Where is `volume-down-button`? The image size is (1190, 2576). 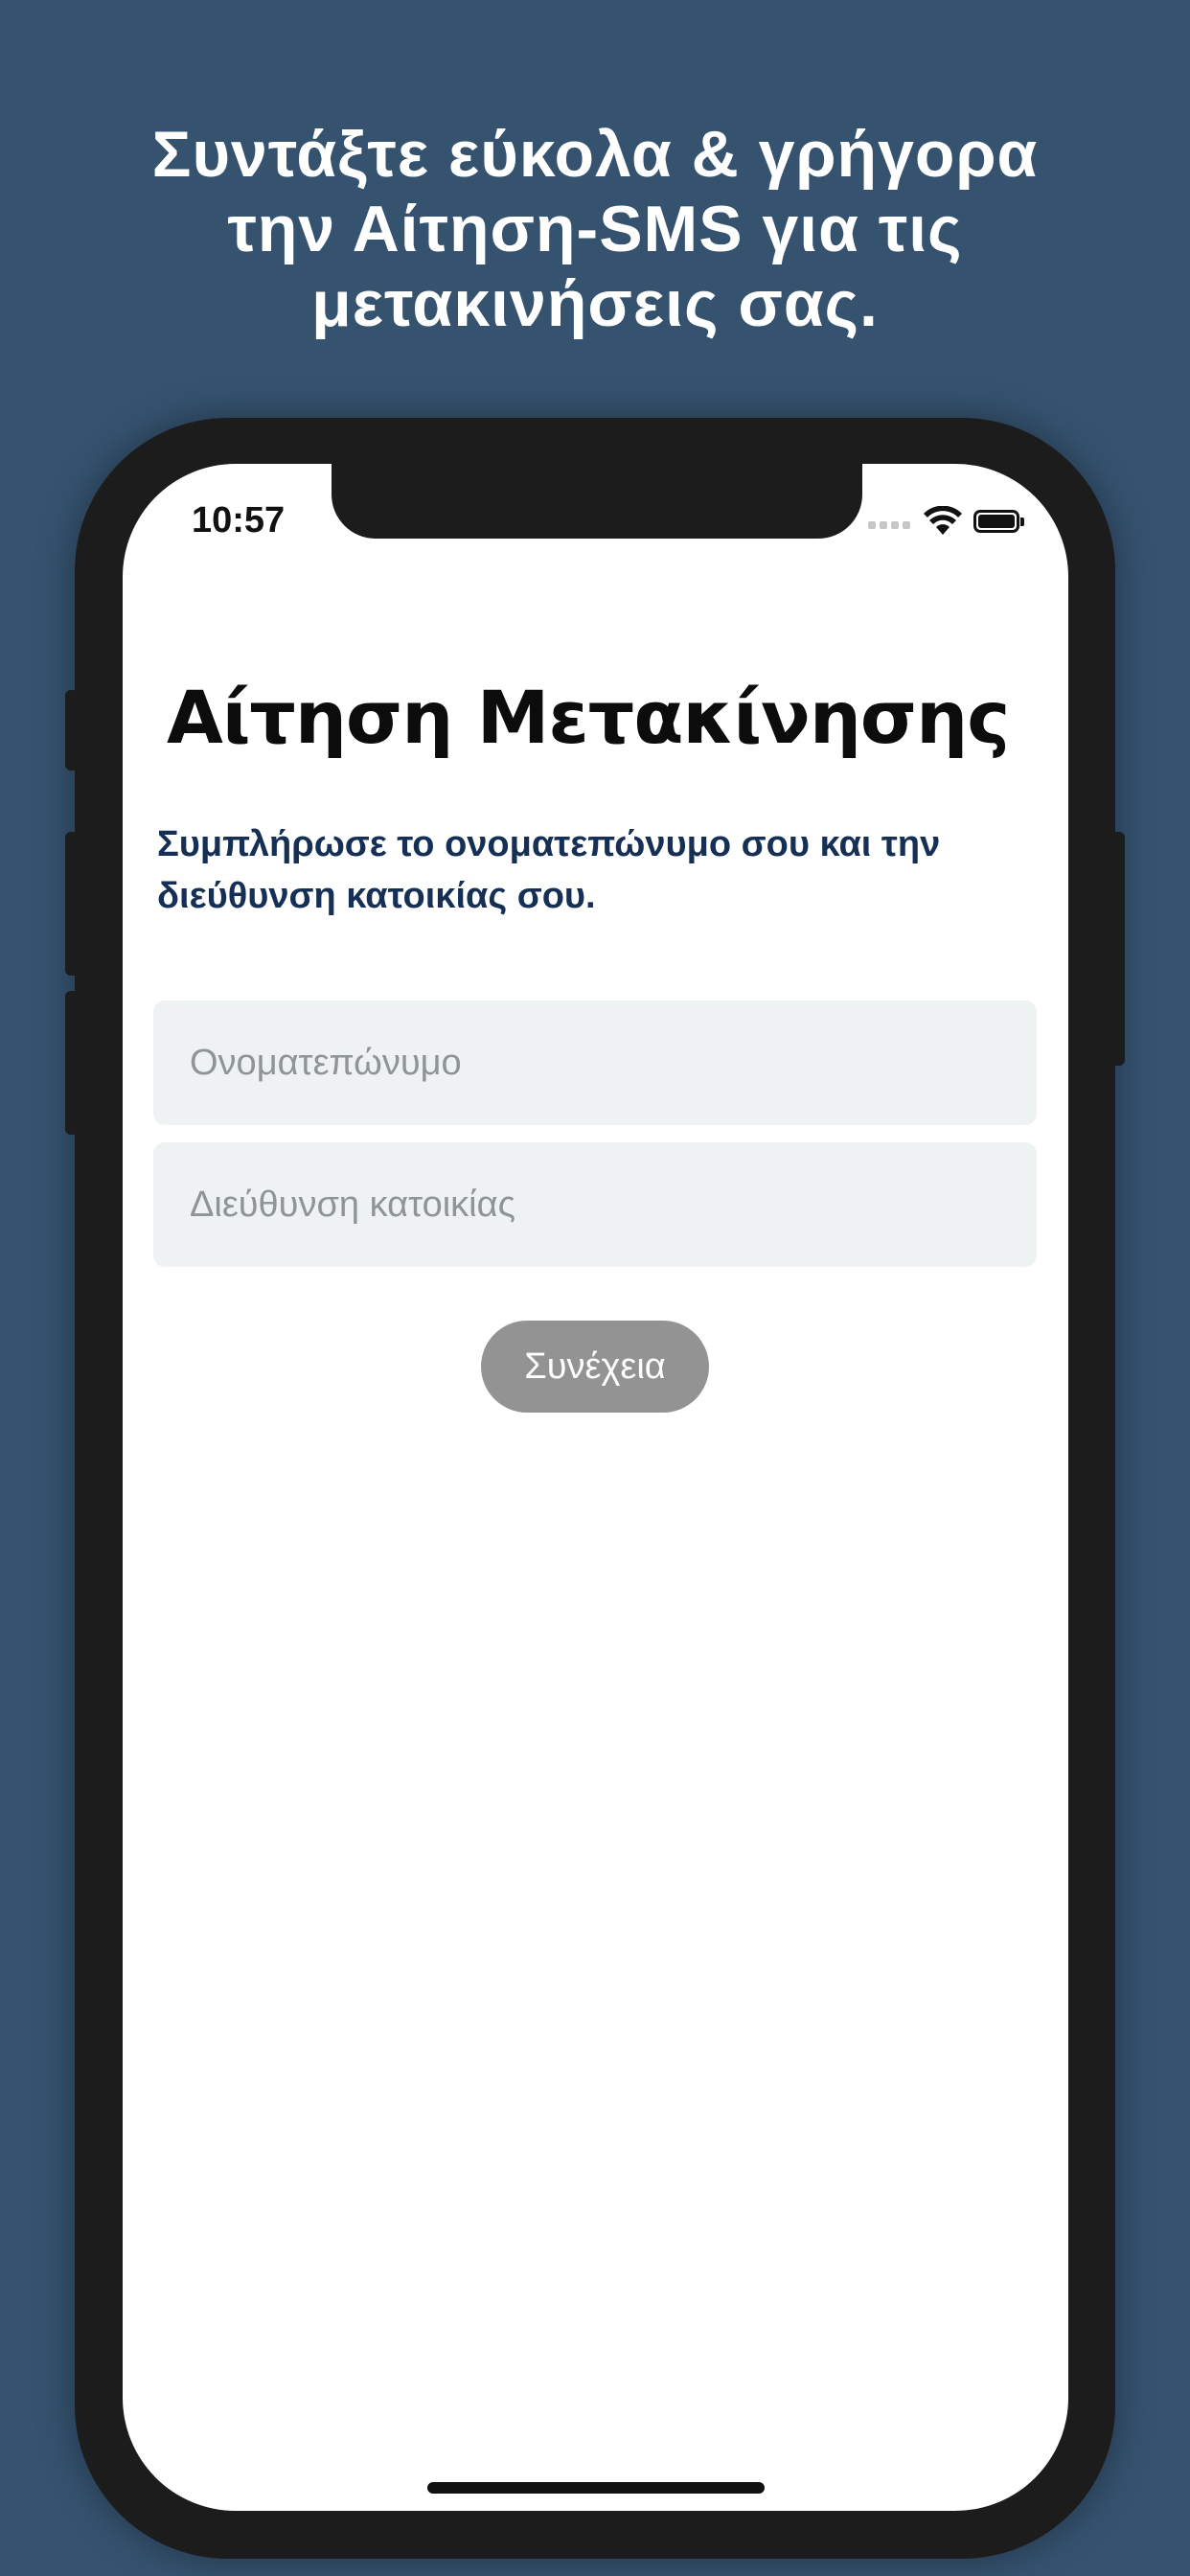 volume-down-button is located at coordinates (72, 1063).